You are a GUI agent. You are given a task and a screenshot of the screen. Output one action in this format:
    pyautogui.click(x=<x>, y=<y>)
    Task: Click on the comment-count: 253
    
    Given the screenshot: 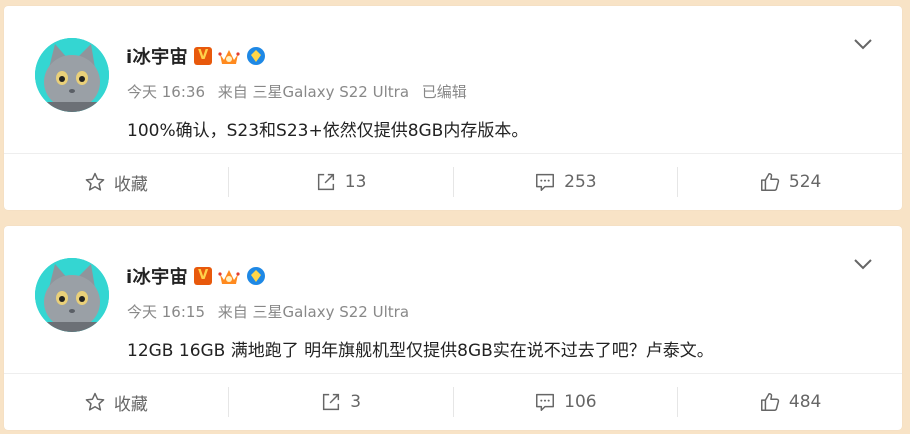 What is the action you would take?
    pyautogui.click(x=580, y=182)
    